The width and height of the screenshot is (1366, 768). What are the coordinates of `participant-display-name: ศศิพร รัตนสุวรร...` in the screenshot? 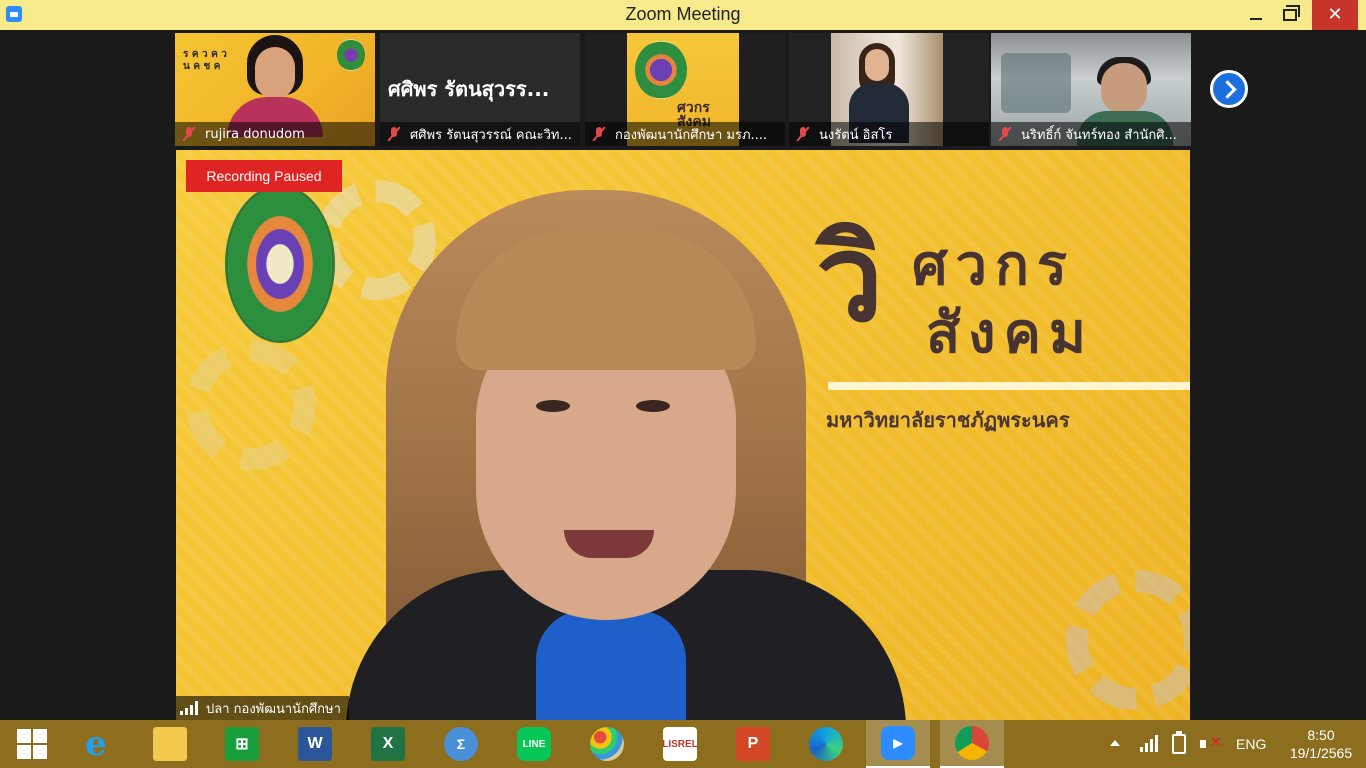 It's located at (469, 89).